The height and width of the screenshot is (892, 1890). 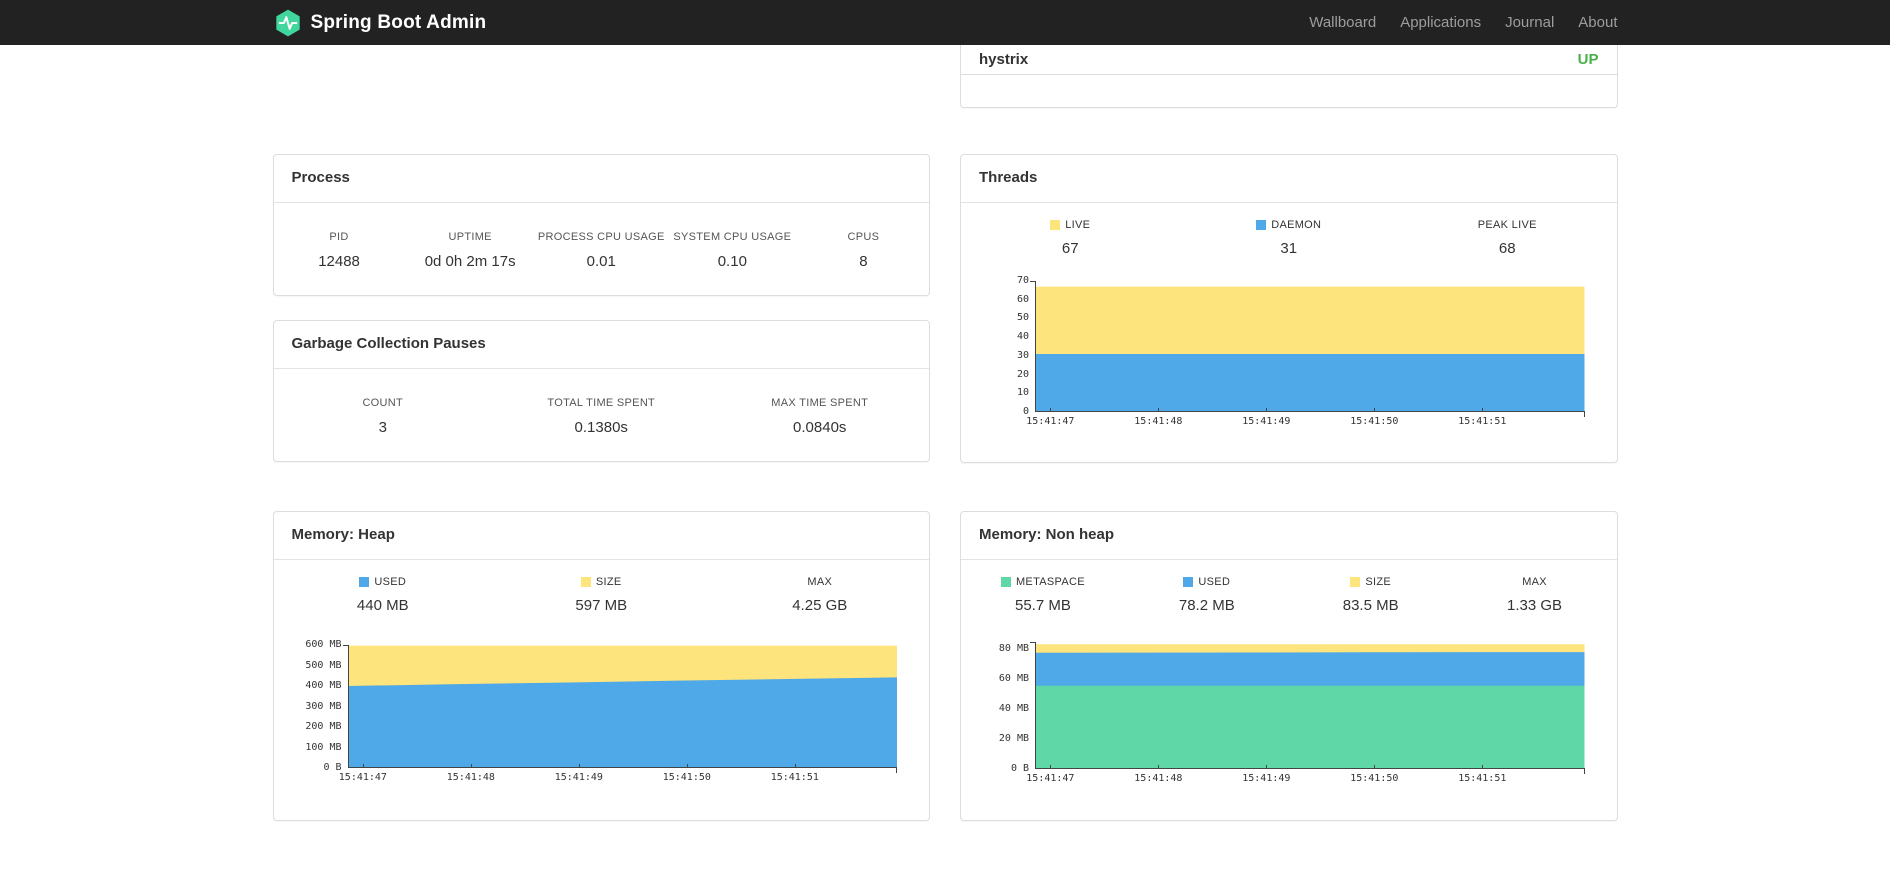 I want to click on metric-label: COUNT, so click(x=383, y=403).